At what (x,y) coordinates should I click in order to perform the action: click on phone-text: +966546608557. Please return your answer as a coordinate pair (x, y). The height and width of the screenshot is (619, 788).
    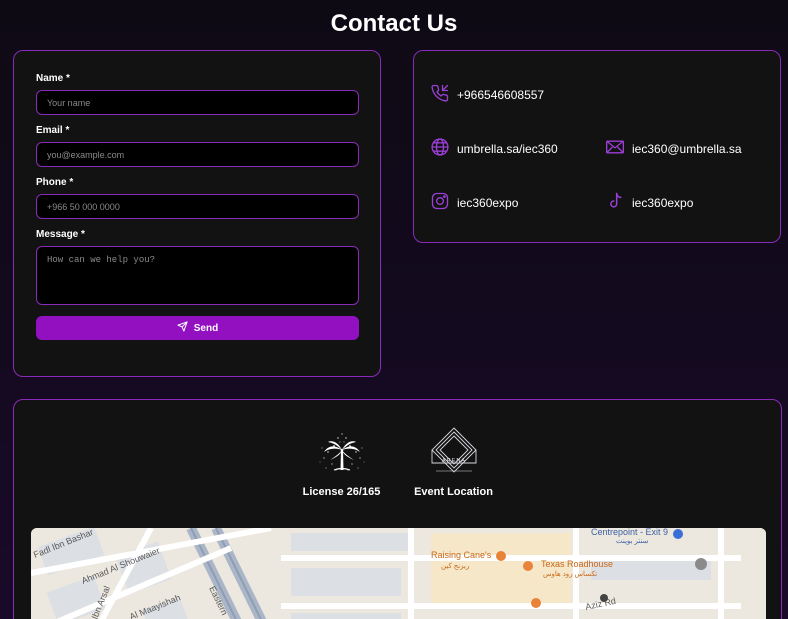
    Looking at the image, I should click on (501, 94).